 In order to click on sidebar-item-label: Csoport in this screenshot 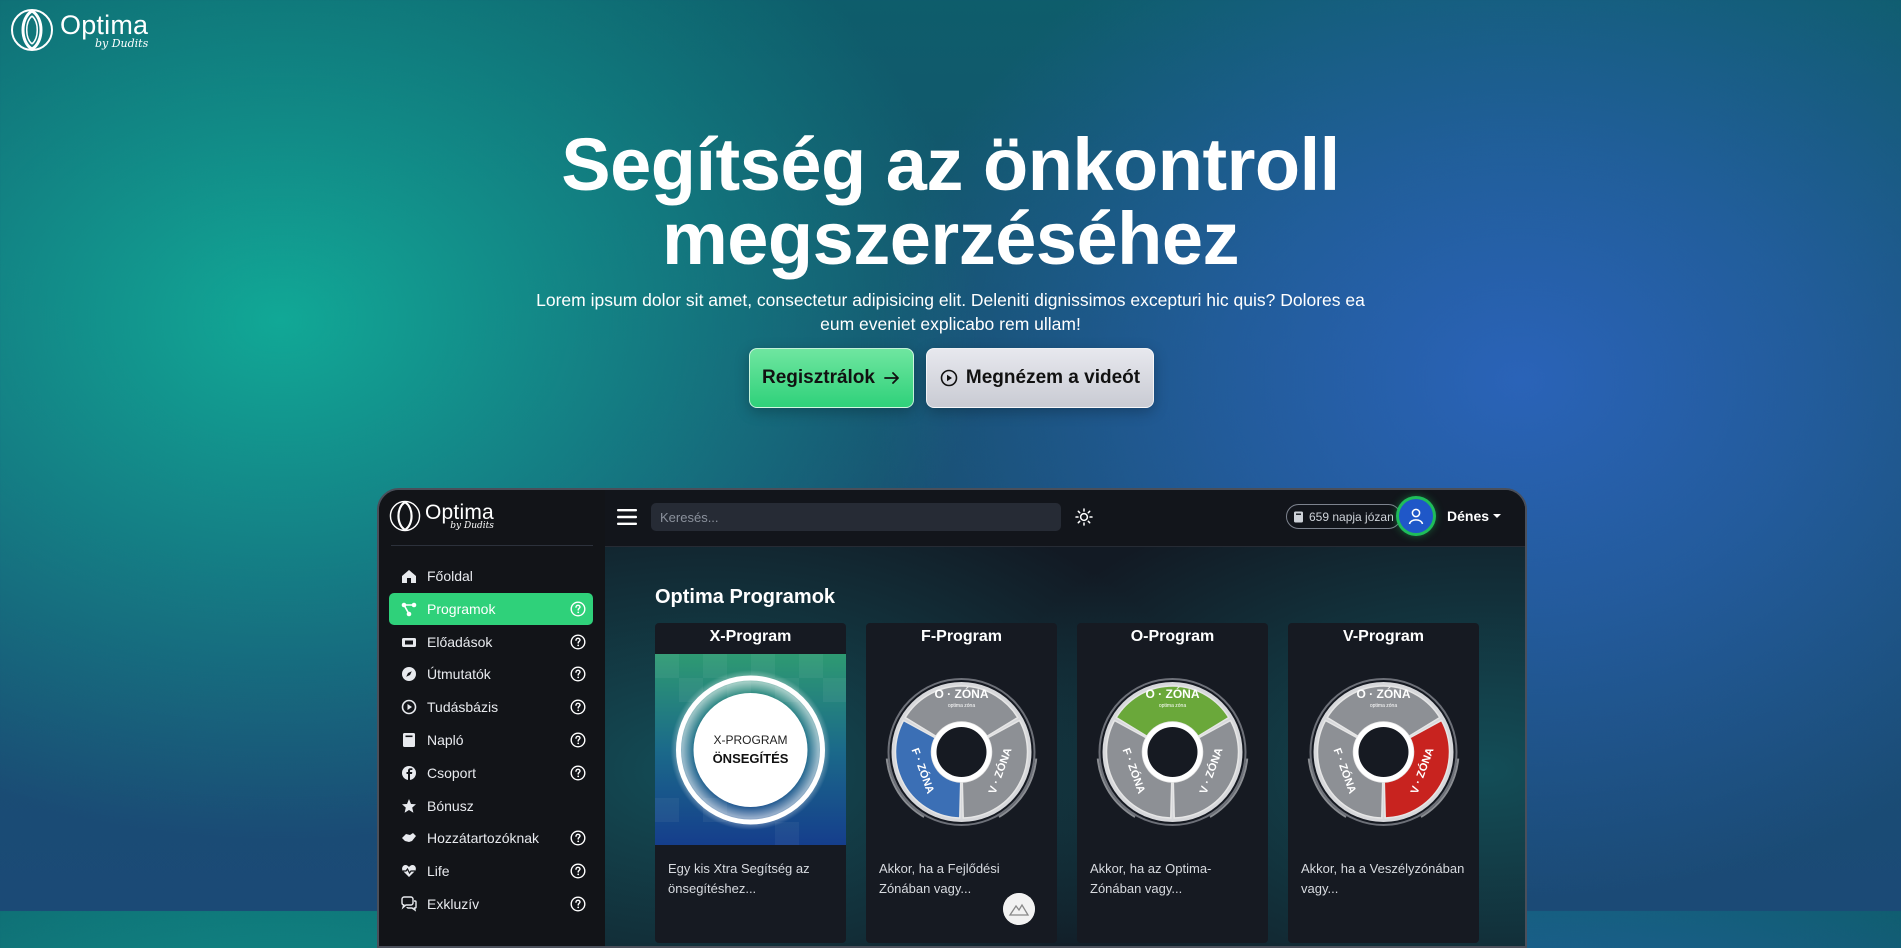, I will do `click(452, 772)`.